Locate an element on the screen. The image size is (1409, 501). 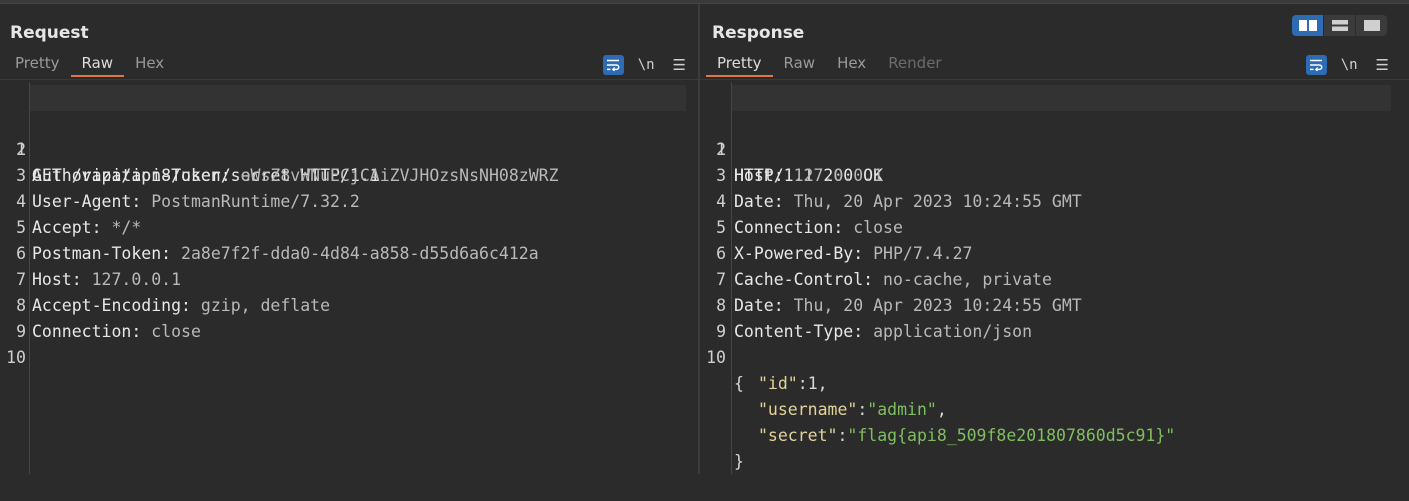
single-pane-icon is located at coordinates (1371, 25).